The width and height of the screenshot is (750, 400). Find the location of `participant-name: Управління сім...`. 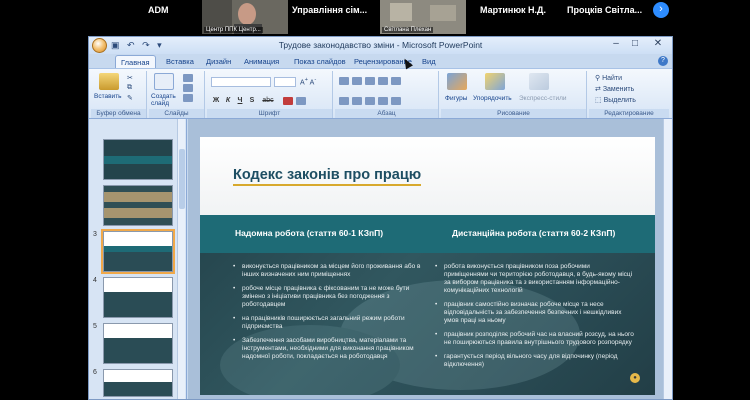

participant-name: Управління сім... is located at coordinates (330, 10).